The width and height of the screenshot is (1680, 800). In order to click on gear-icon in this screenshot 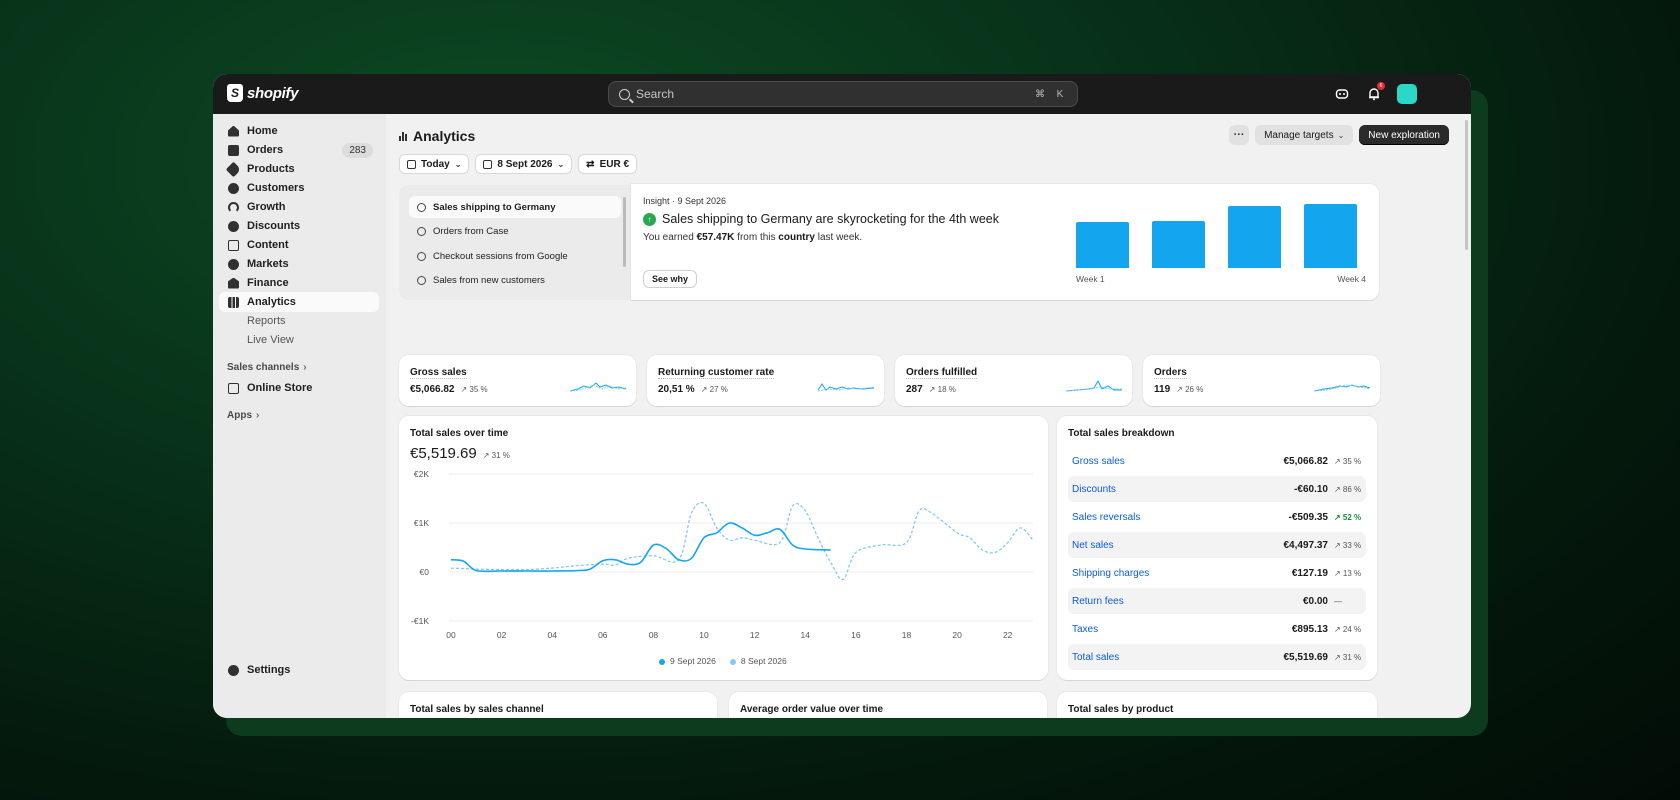, I will do `click(233, 670)`.